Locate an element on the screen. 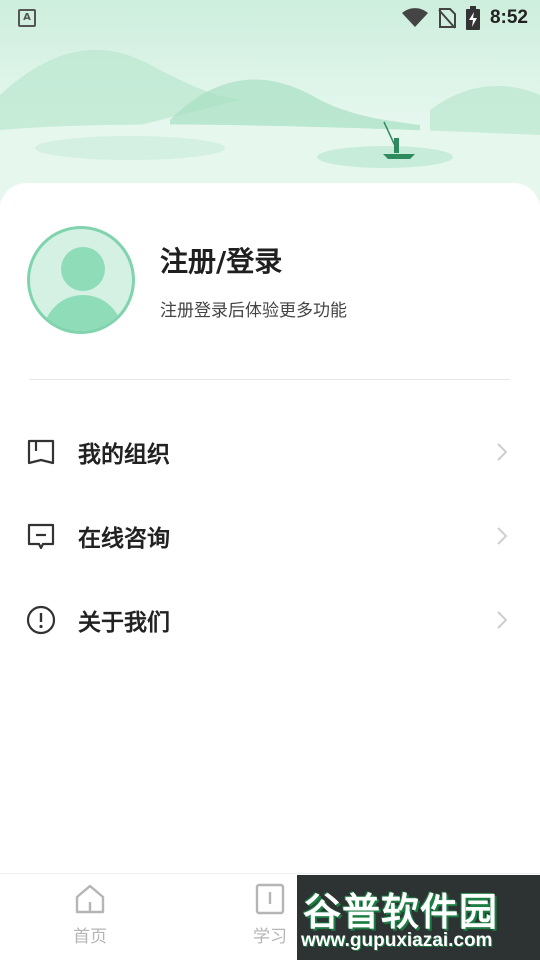 Image resolution: width=540 pixels, height=960 pixels. status-time: 8:52 is located at coordinates (508, 17).